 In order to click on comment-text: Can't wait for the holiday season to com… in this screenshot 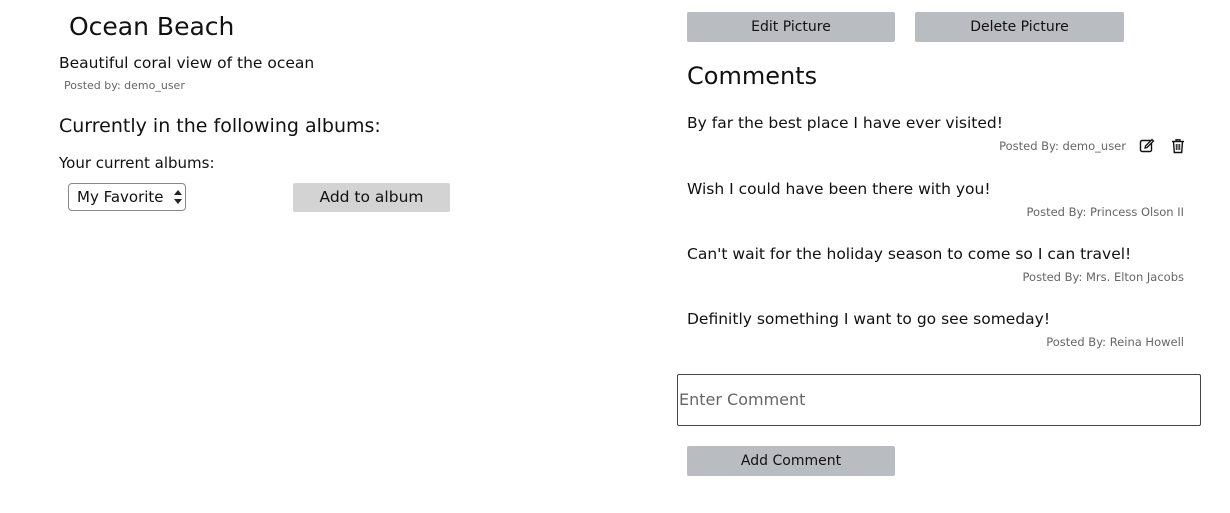, I will do `click(909, 254)`.